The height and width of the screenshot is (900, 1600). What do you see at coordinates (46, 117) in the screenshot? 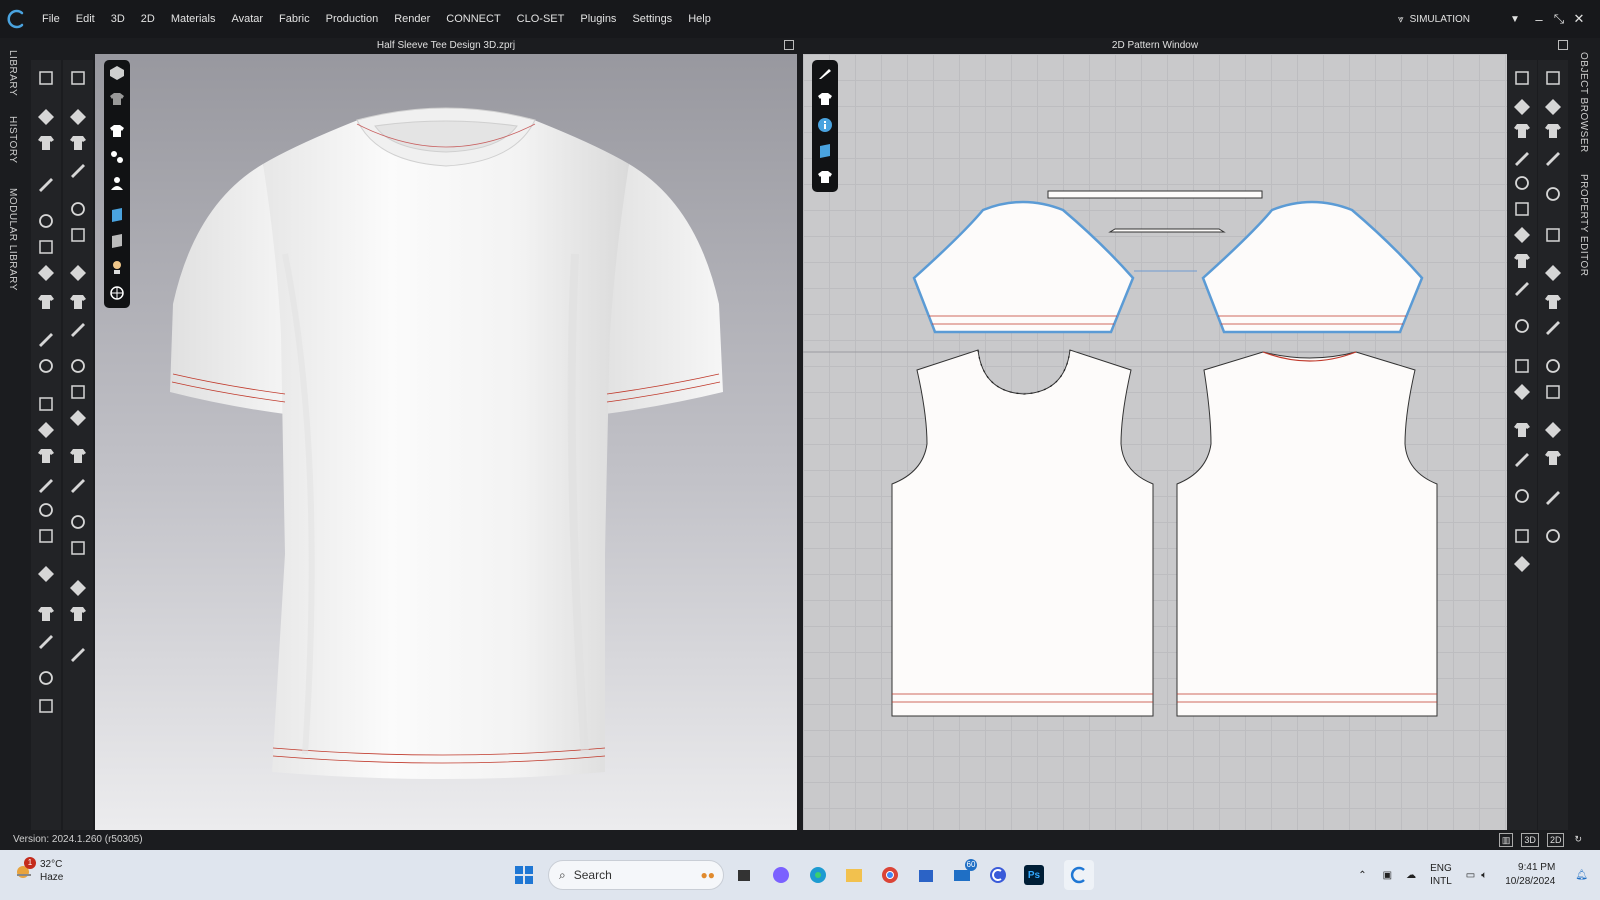
I see `left-a-tool-2-icon` at bounding box center [46, 117].